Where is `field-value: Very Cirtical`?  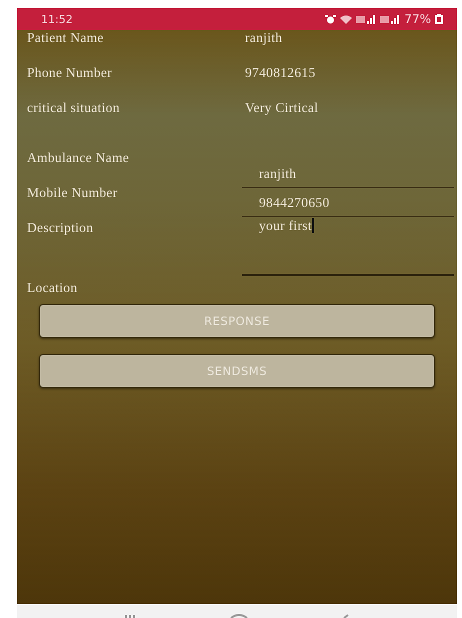
field-value: Very Cirtical is located at coordinates (281, 108).